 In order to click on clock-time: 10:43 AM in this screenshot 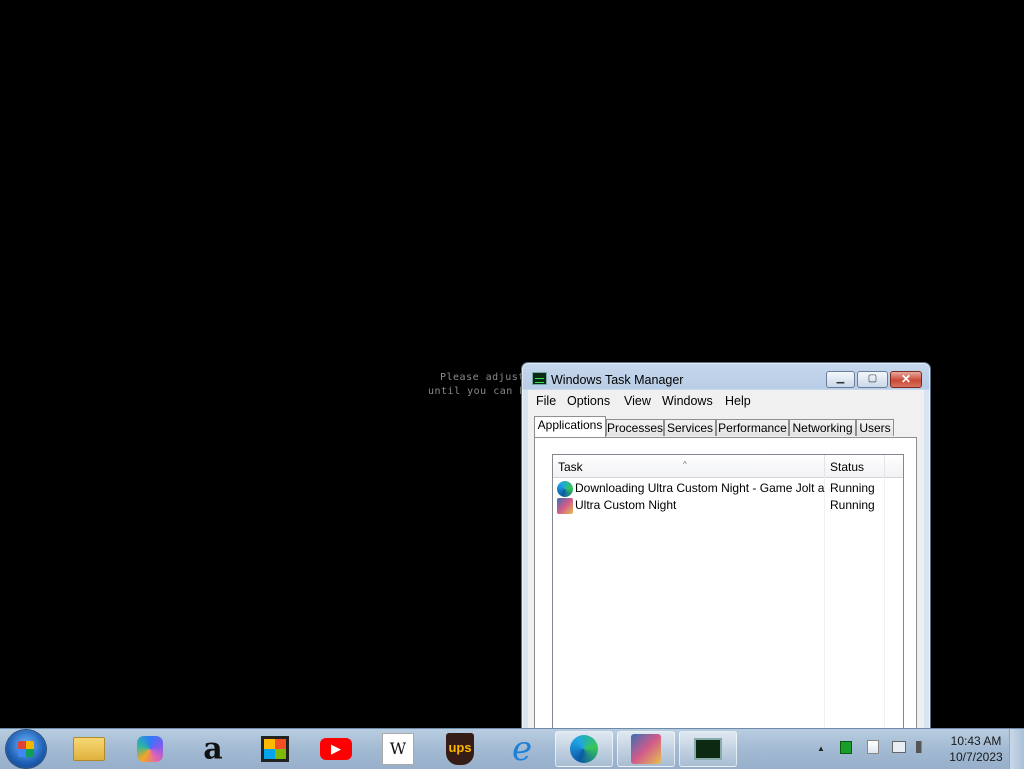, I will do `click(976, 741)`.